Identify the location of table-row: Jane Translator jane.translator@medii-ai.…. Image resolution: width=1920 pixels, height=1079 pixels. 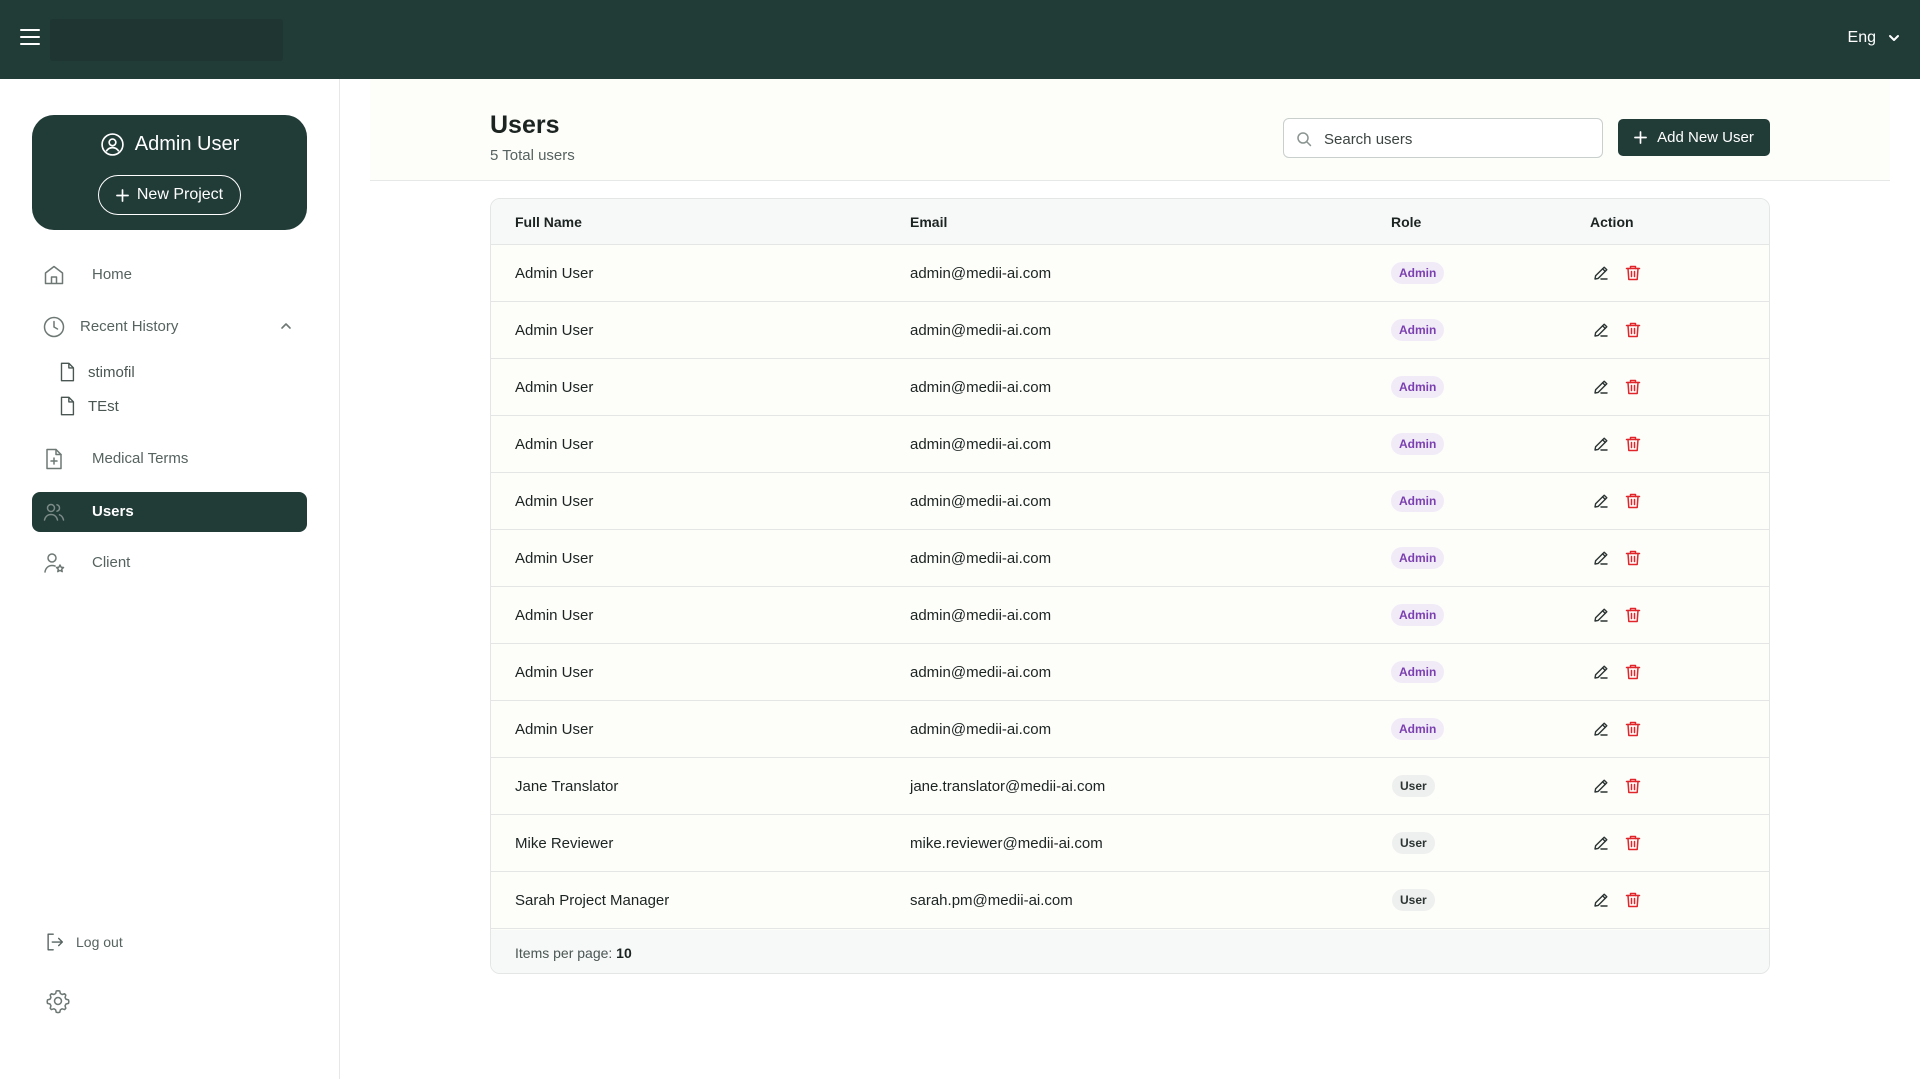
(1130, 786).